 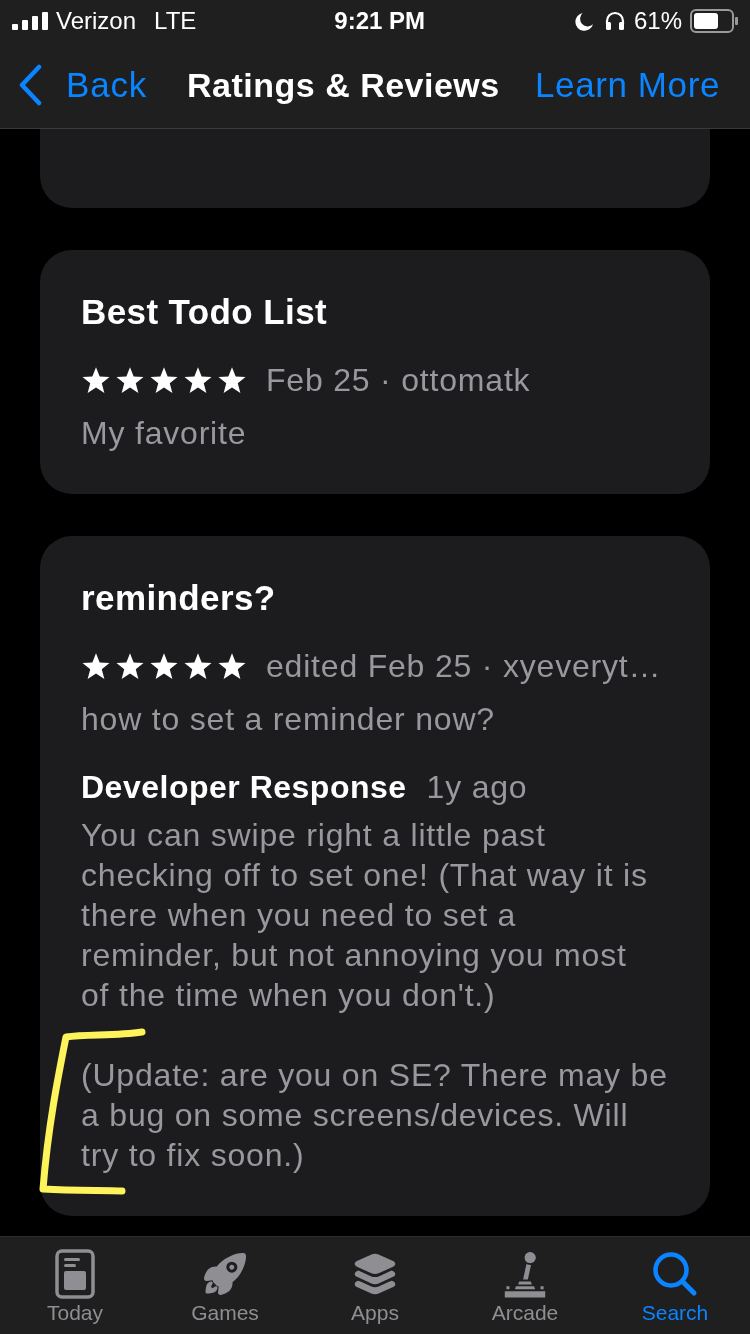 I want to click on page-title: Ratings & Reviews, so click(x=343, y=85).